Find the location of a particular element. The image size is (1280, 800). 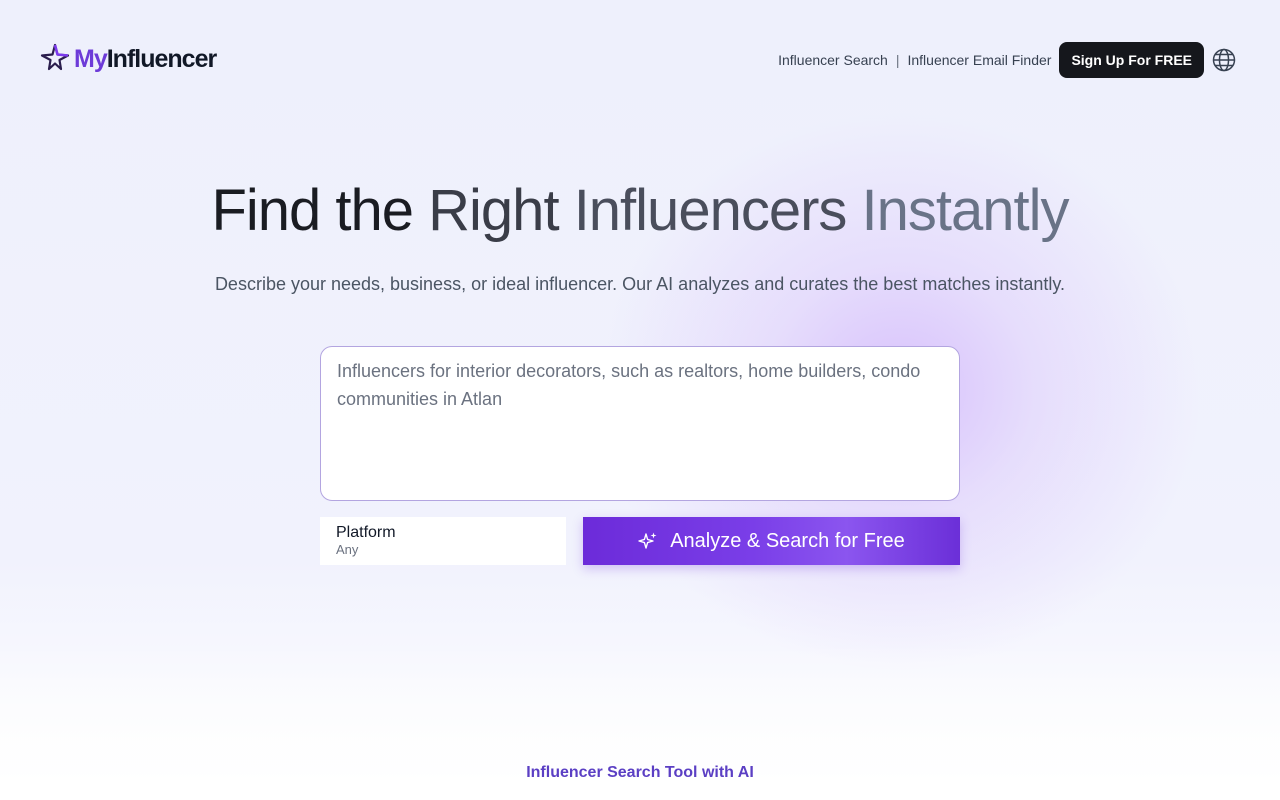

brand-logo: MyInfluencer is located at coordinates (128, 59).